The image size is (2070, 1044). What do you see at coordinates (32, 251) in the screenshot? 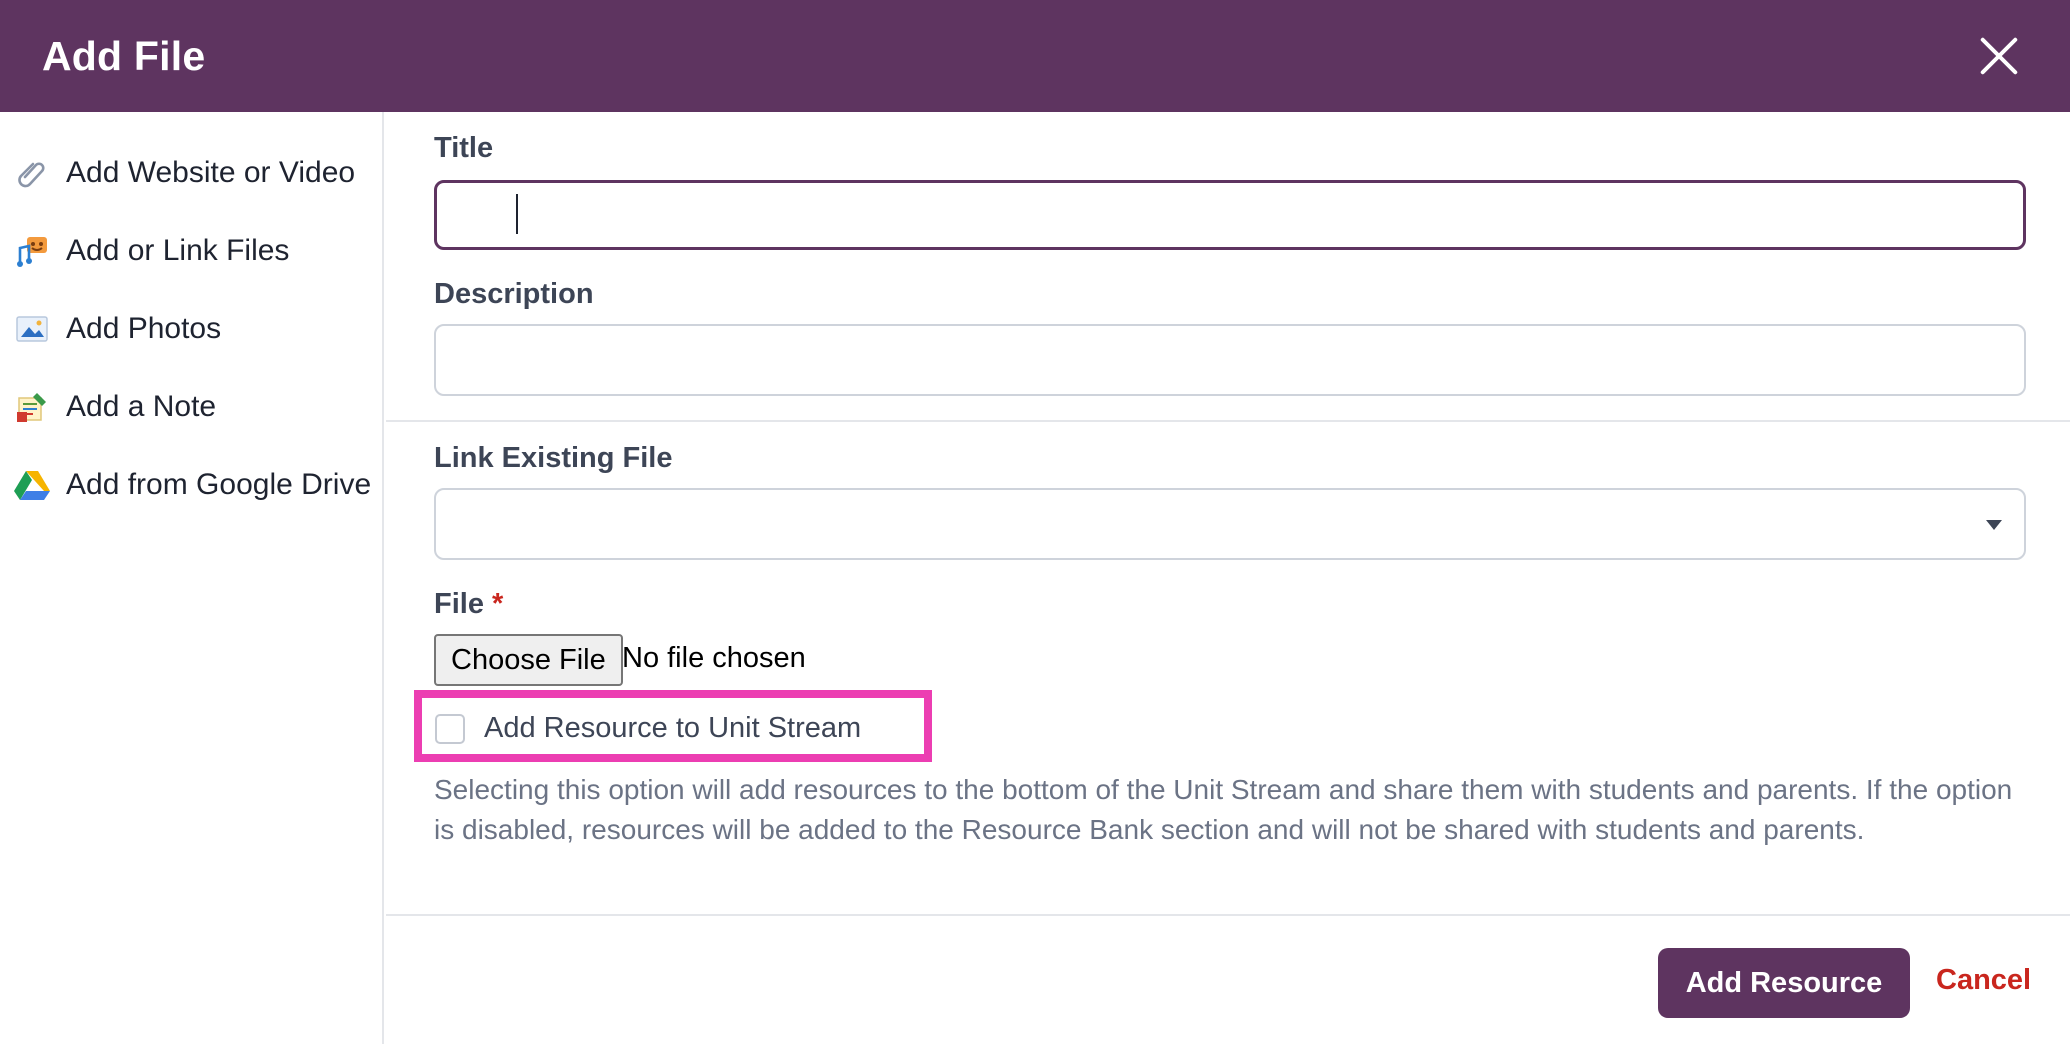
I see `media-files-icon` at bounding box center [32, 251].